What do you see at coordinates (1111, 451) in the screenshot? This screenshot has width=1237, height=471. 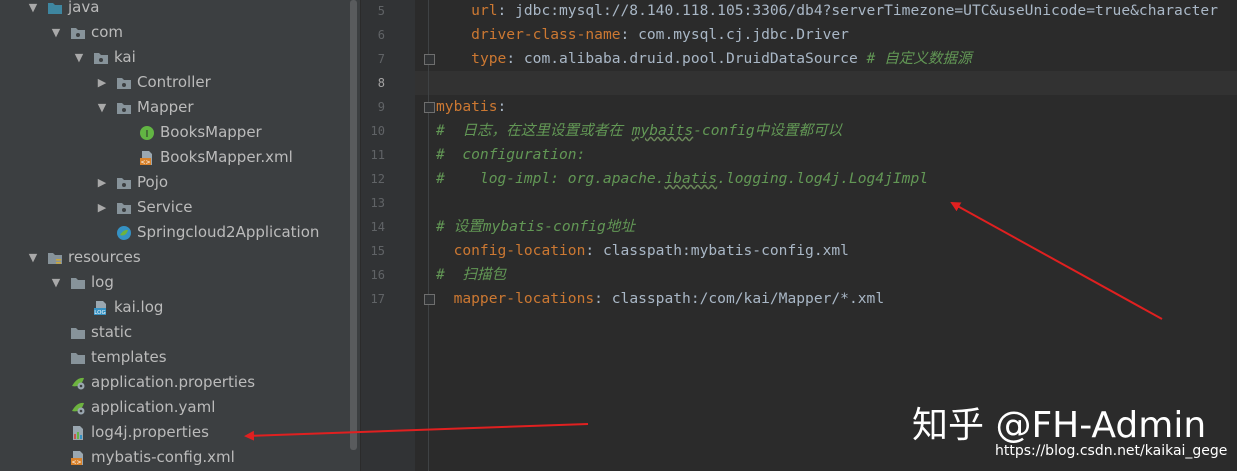 I see `watermark-url: https://blog.csdn.net/kaikai_gege` at bounding box center [1111, 451].